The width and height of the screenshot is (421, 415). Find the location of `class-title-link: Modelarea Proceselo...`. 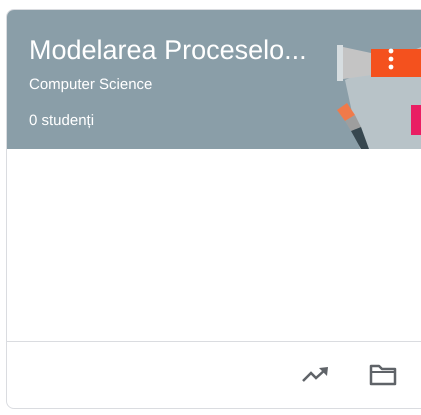

class-title-link: Modelarea Proceselo... is located at coordinates (168, 50).